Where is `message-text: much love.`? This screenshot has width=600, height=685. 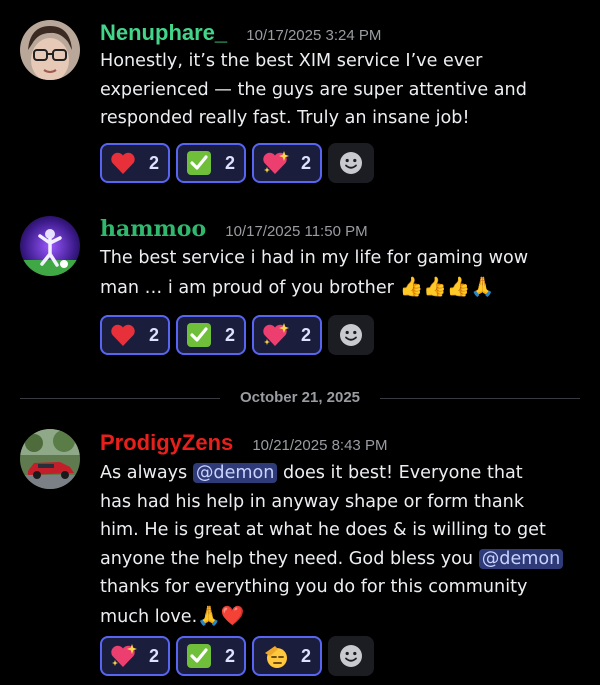
message-text: much love. is located at coordinates (149, 616).